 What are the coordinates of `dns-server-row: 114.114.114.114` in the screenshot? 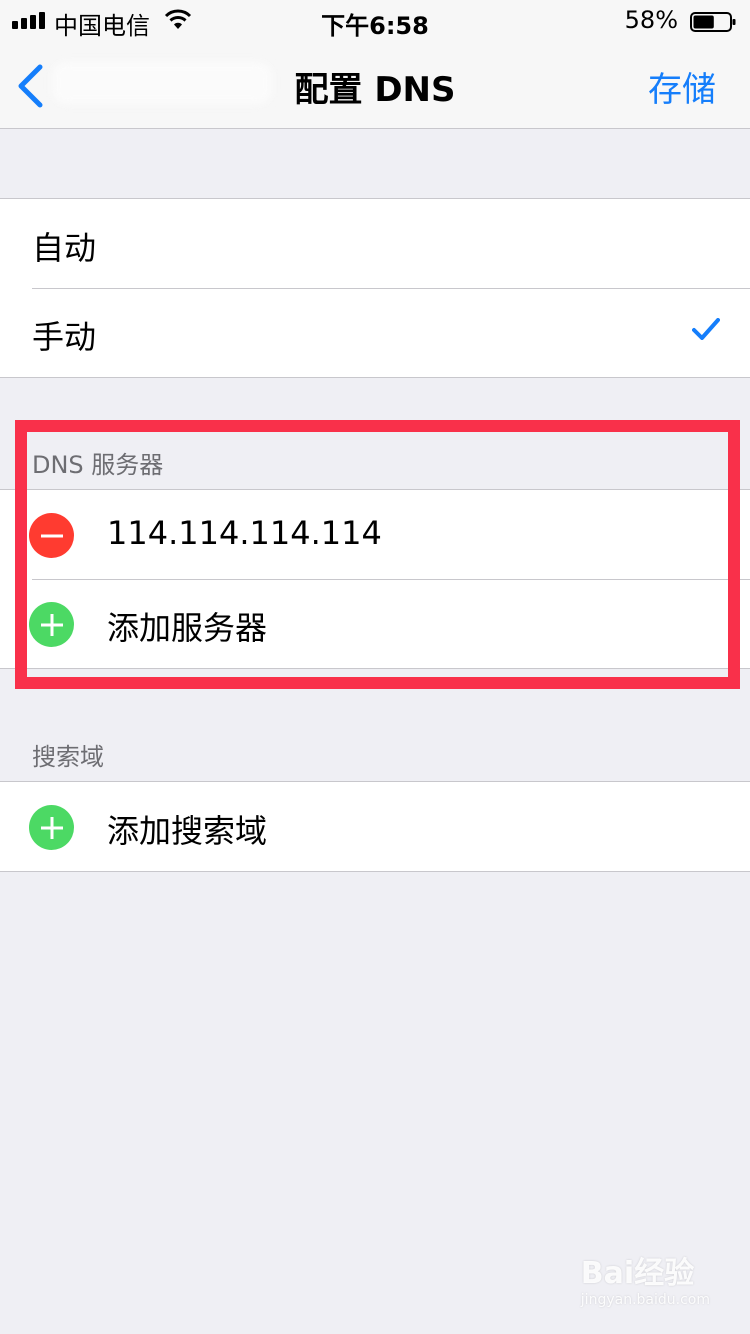 It's located at (375, 534).